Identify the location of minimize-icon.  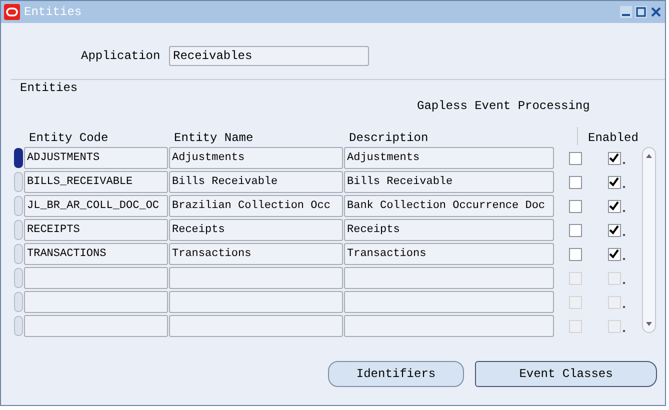
(626, 12).